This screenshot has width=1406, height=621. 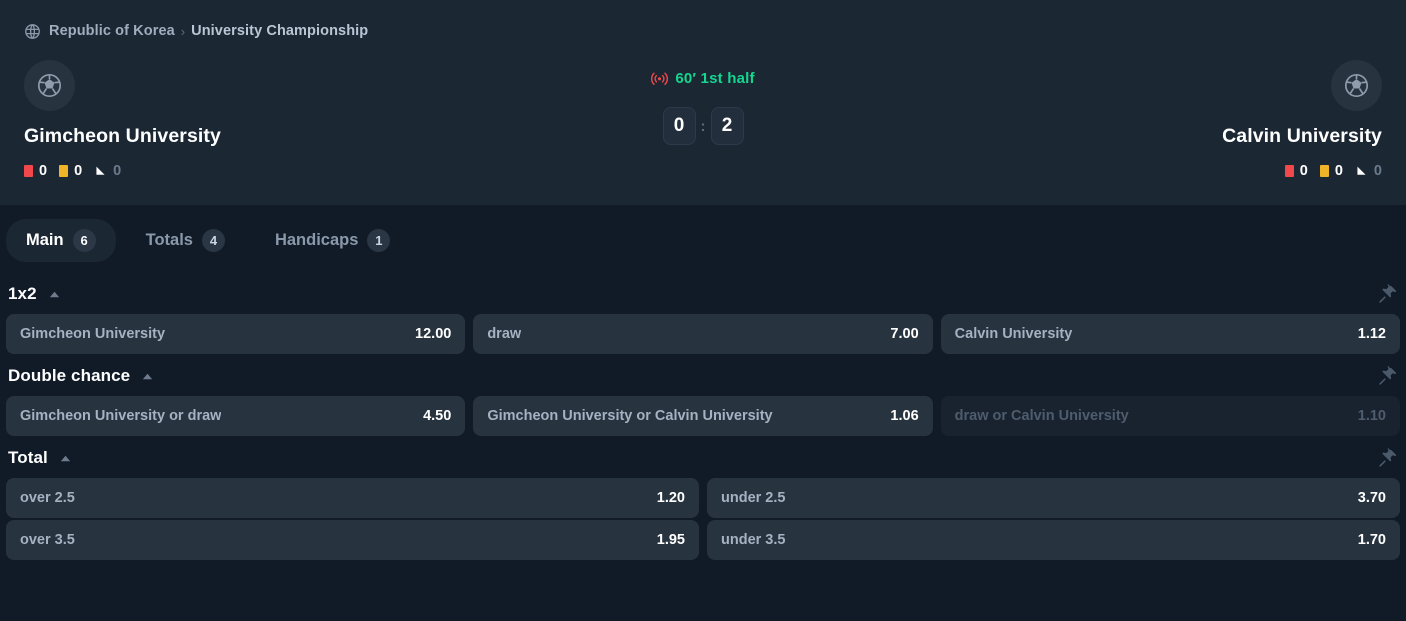 What do you see at coordinates (1053, 540) in the screenshot?
I see `odds-cell: under 3.5 1.70` at bounding box center [1053, 540].